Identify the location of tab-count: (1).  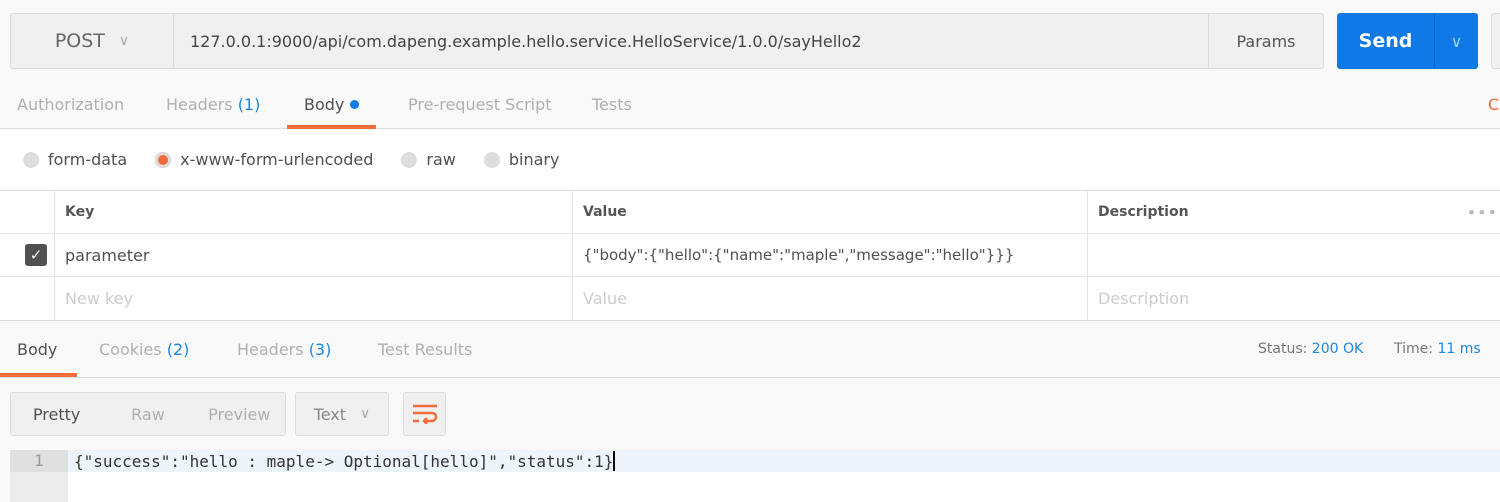
(249, 104).